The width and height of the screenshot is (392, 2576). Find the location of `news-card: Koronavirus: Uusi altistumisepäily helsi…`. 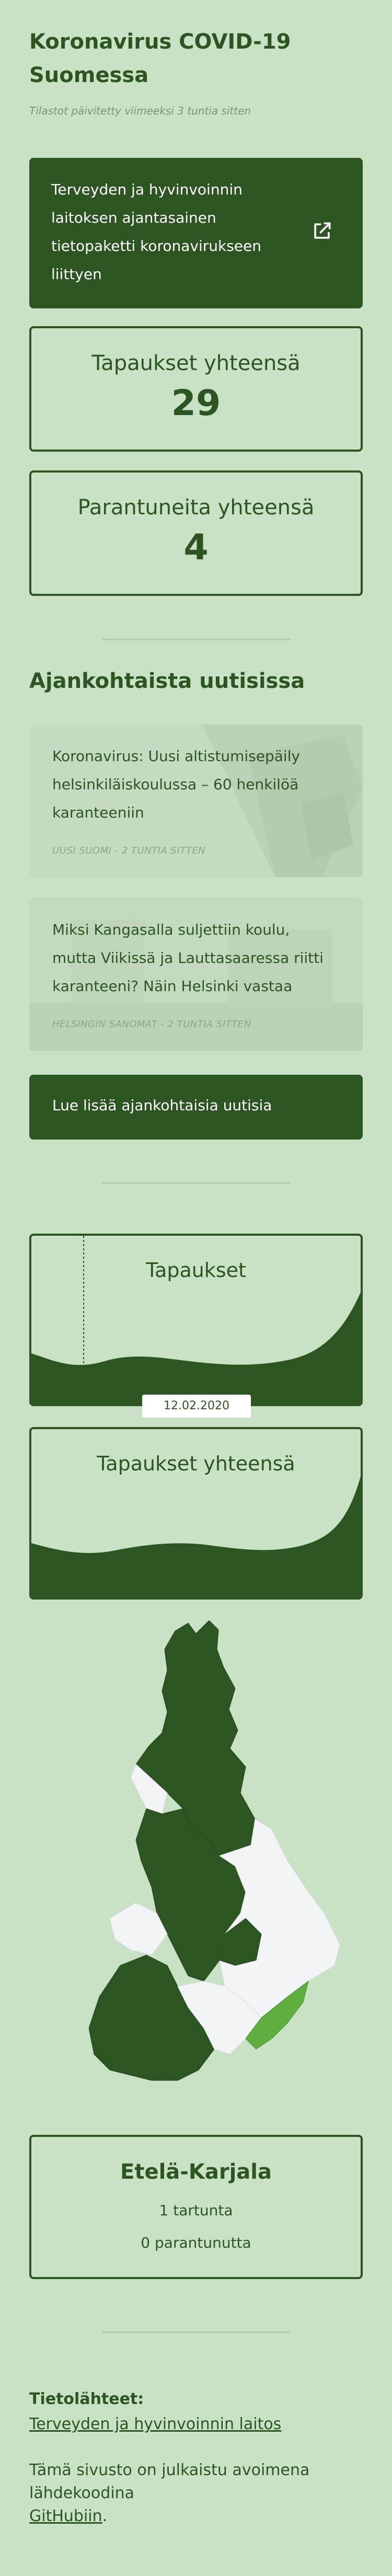

news-card: Koronavirus: Uusi altistumisepäily helsi… is located at coordinates (196, 800).